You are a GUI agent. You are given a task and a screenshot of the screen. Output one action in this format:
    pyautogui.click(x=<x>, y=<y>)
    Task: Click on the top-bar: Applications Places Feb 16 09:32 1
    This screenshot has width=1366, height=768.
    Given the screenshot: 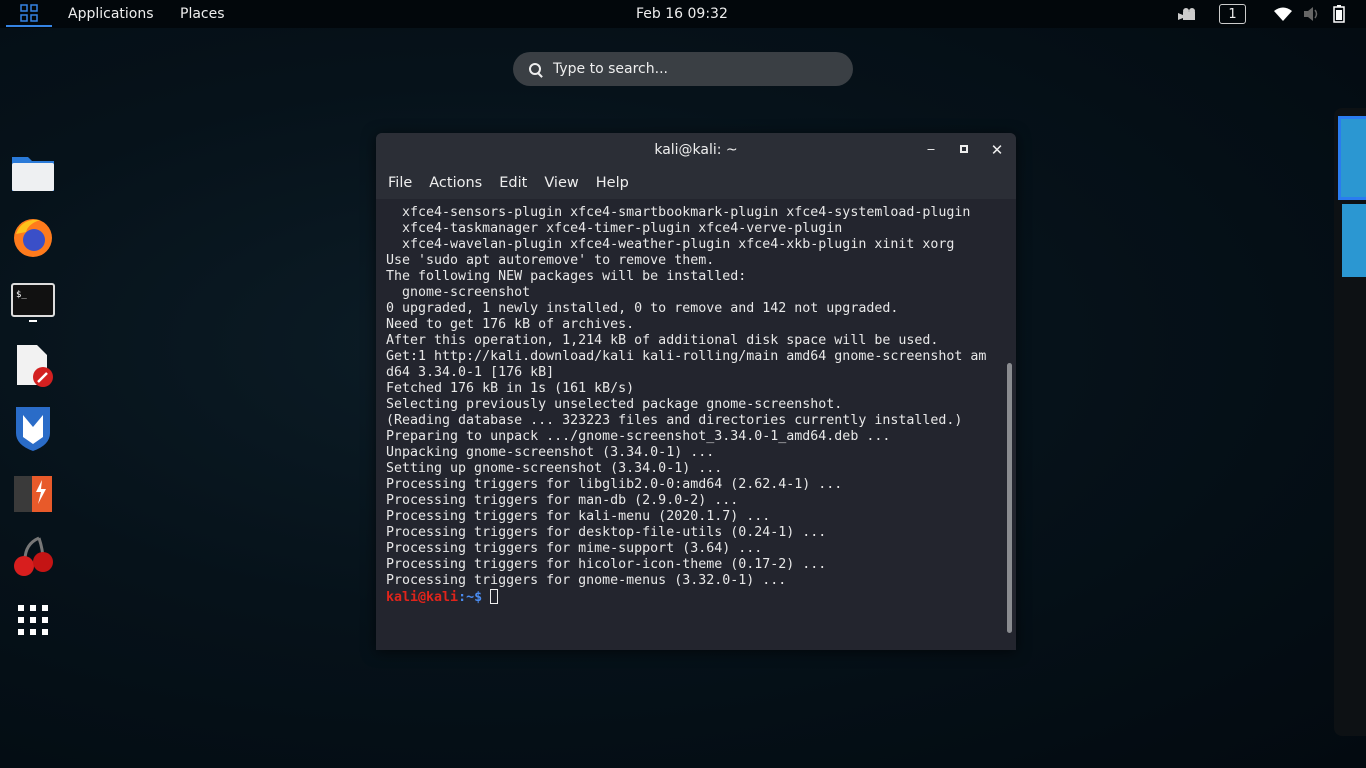 What is the action you would take?
    pyautogui.click(x=683, y=14)
    